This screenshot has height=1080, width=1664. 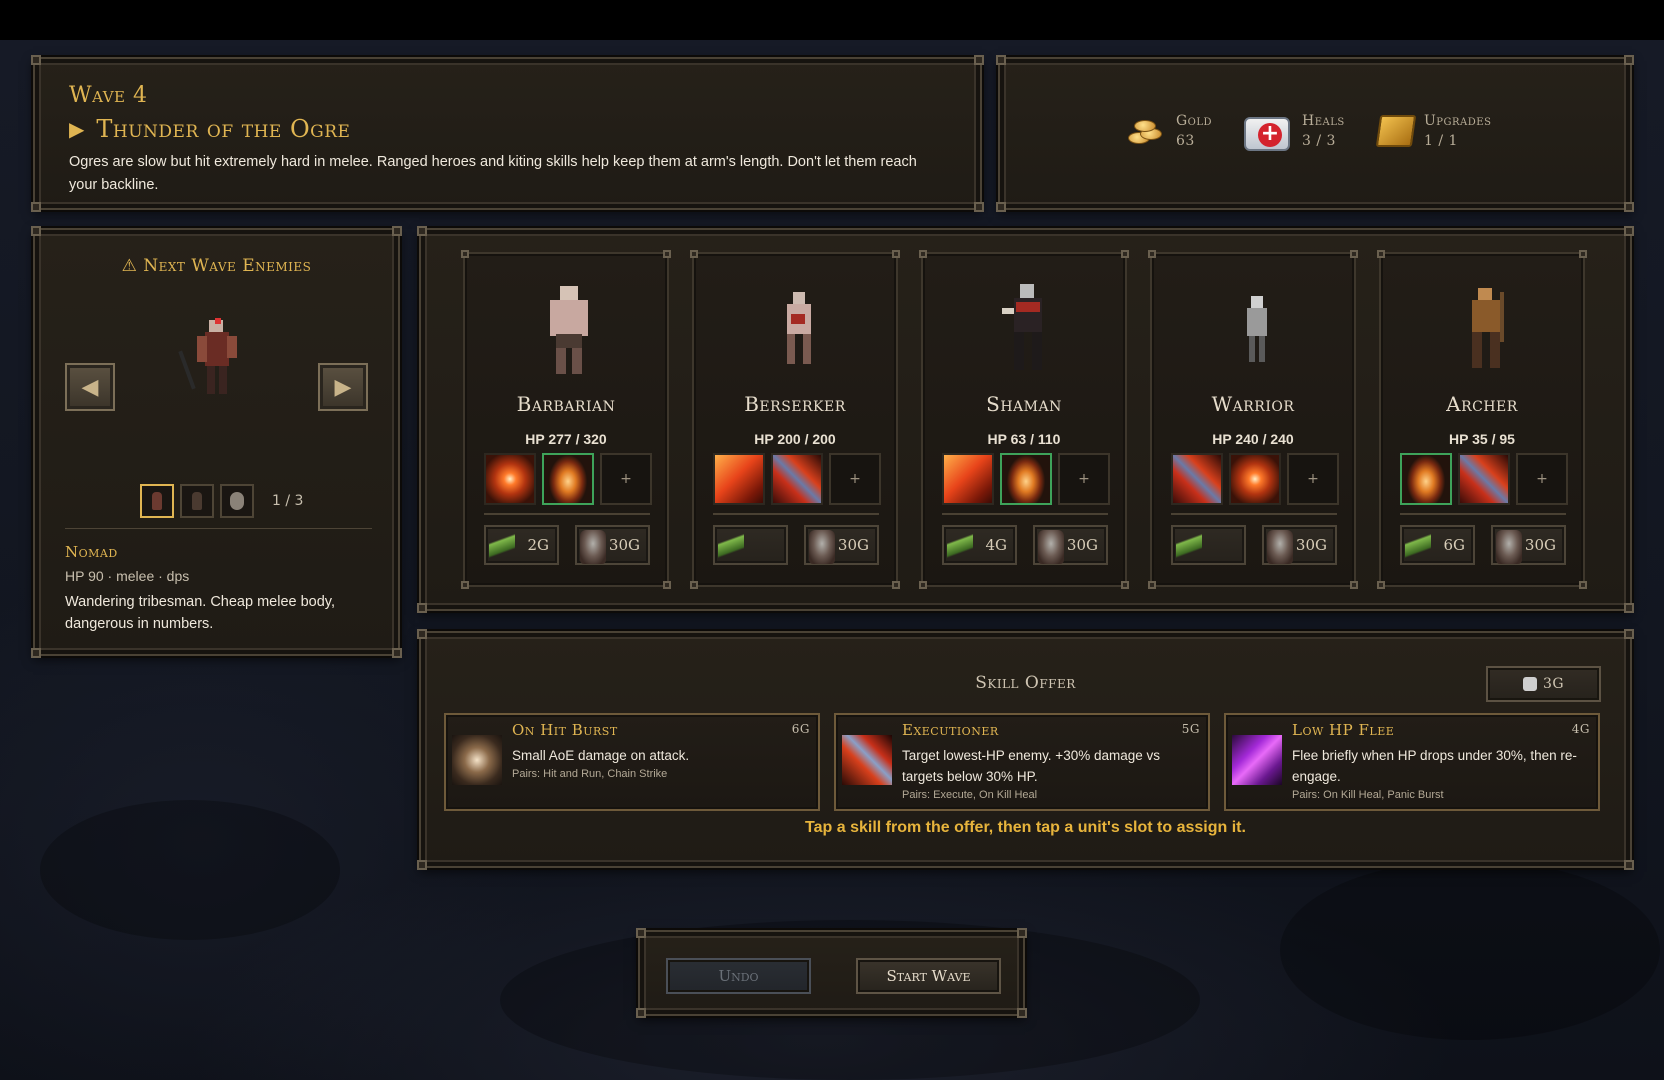 What do you see at coordinates (799, 328) in the screenshot?
I see `berserker-sprite` at bounding box center [799, 328].